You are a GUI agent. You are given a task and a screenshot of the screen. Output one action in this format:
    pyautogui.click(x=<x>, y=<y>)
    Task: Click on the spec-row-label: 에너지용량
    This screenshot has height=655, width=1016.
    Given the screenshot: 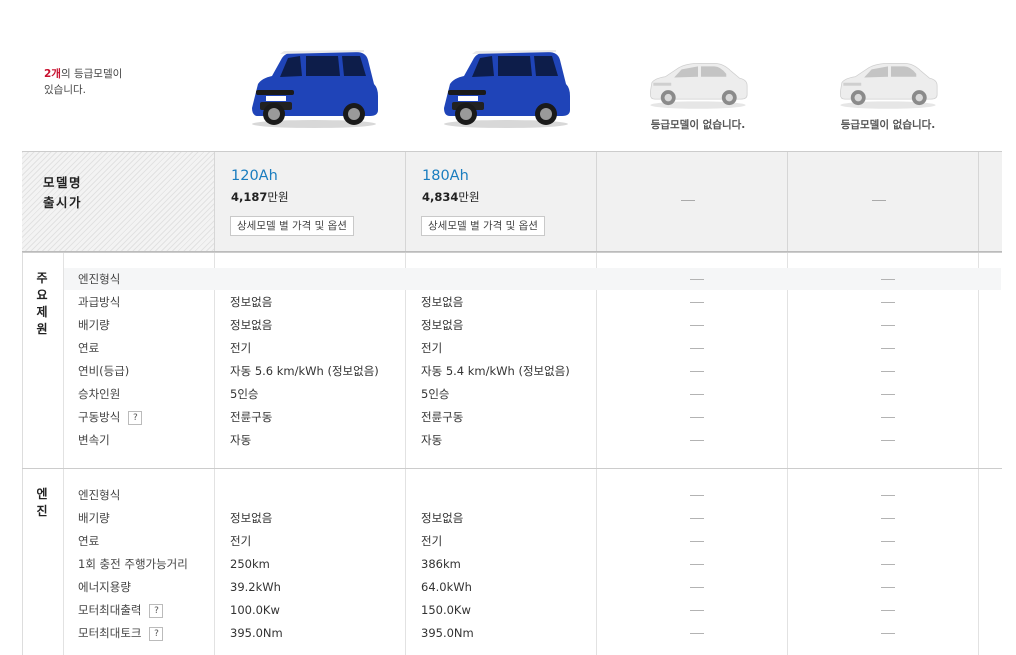 What is the action you would take?
    pyautogui.click(x=104, y=587)
    